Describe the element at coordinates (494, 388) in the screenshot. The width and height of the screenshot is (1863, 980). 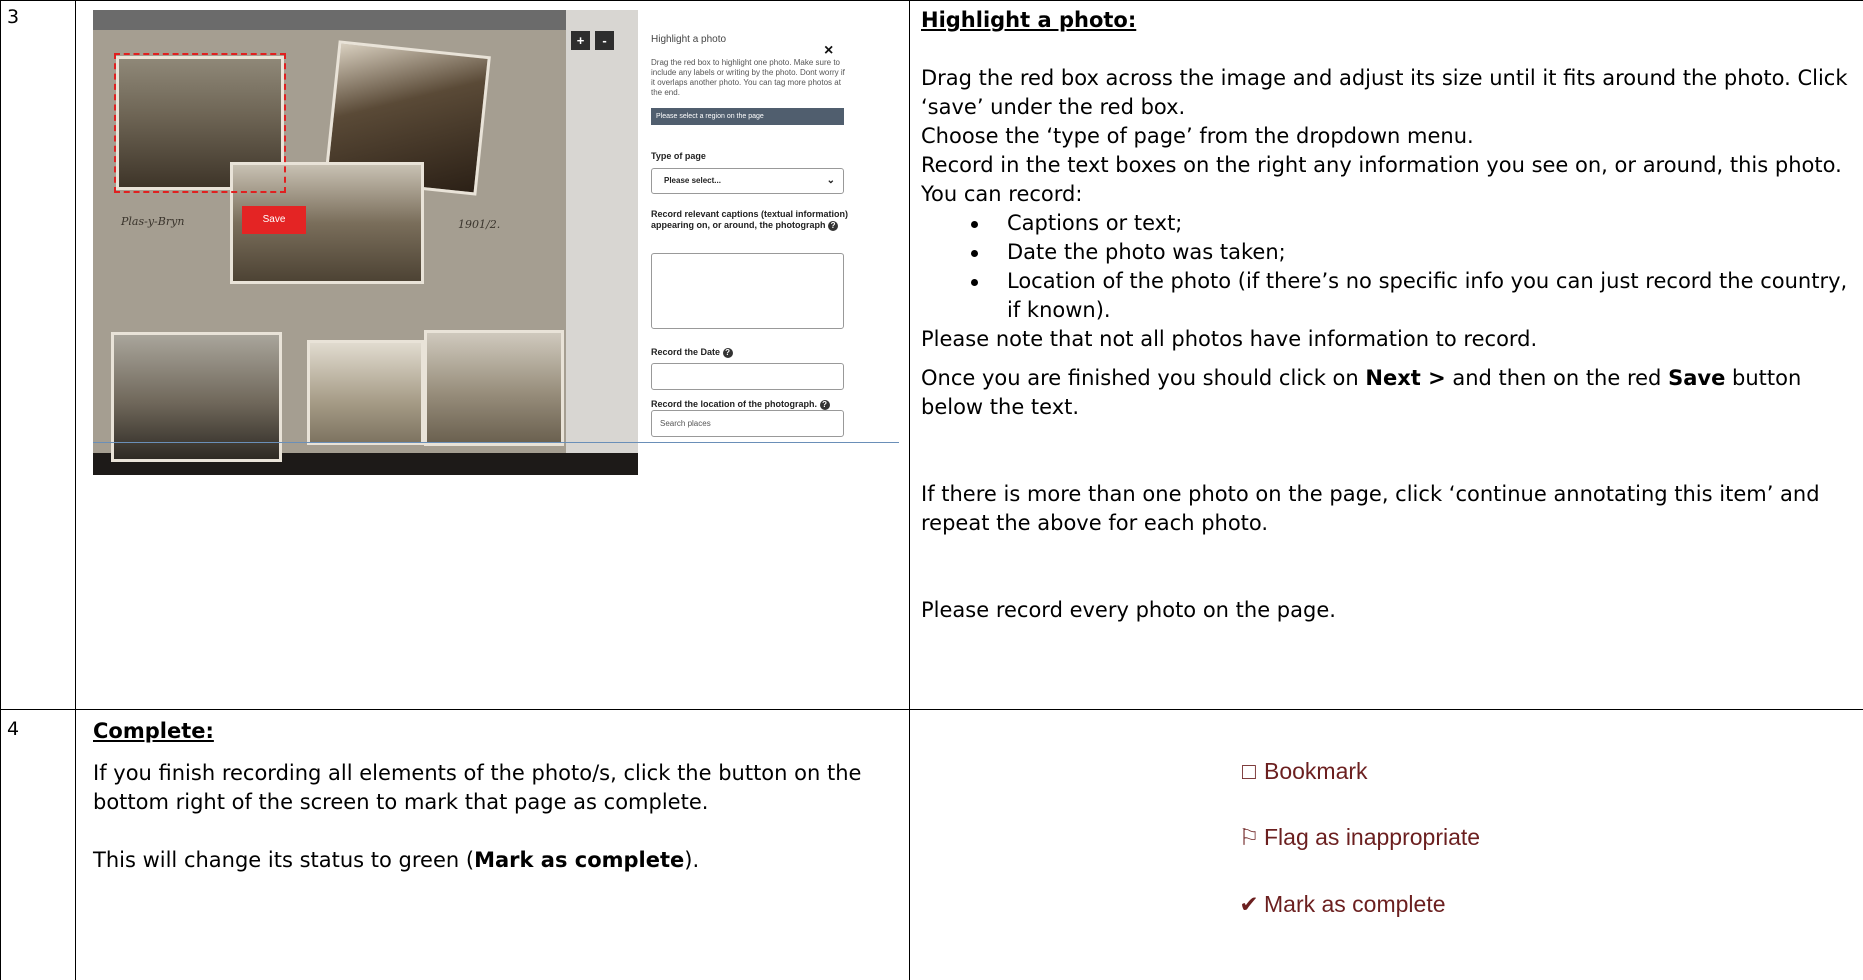
I see `photo-fountain` at that location.